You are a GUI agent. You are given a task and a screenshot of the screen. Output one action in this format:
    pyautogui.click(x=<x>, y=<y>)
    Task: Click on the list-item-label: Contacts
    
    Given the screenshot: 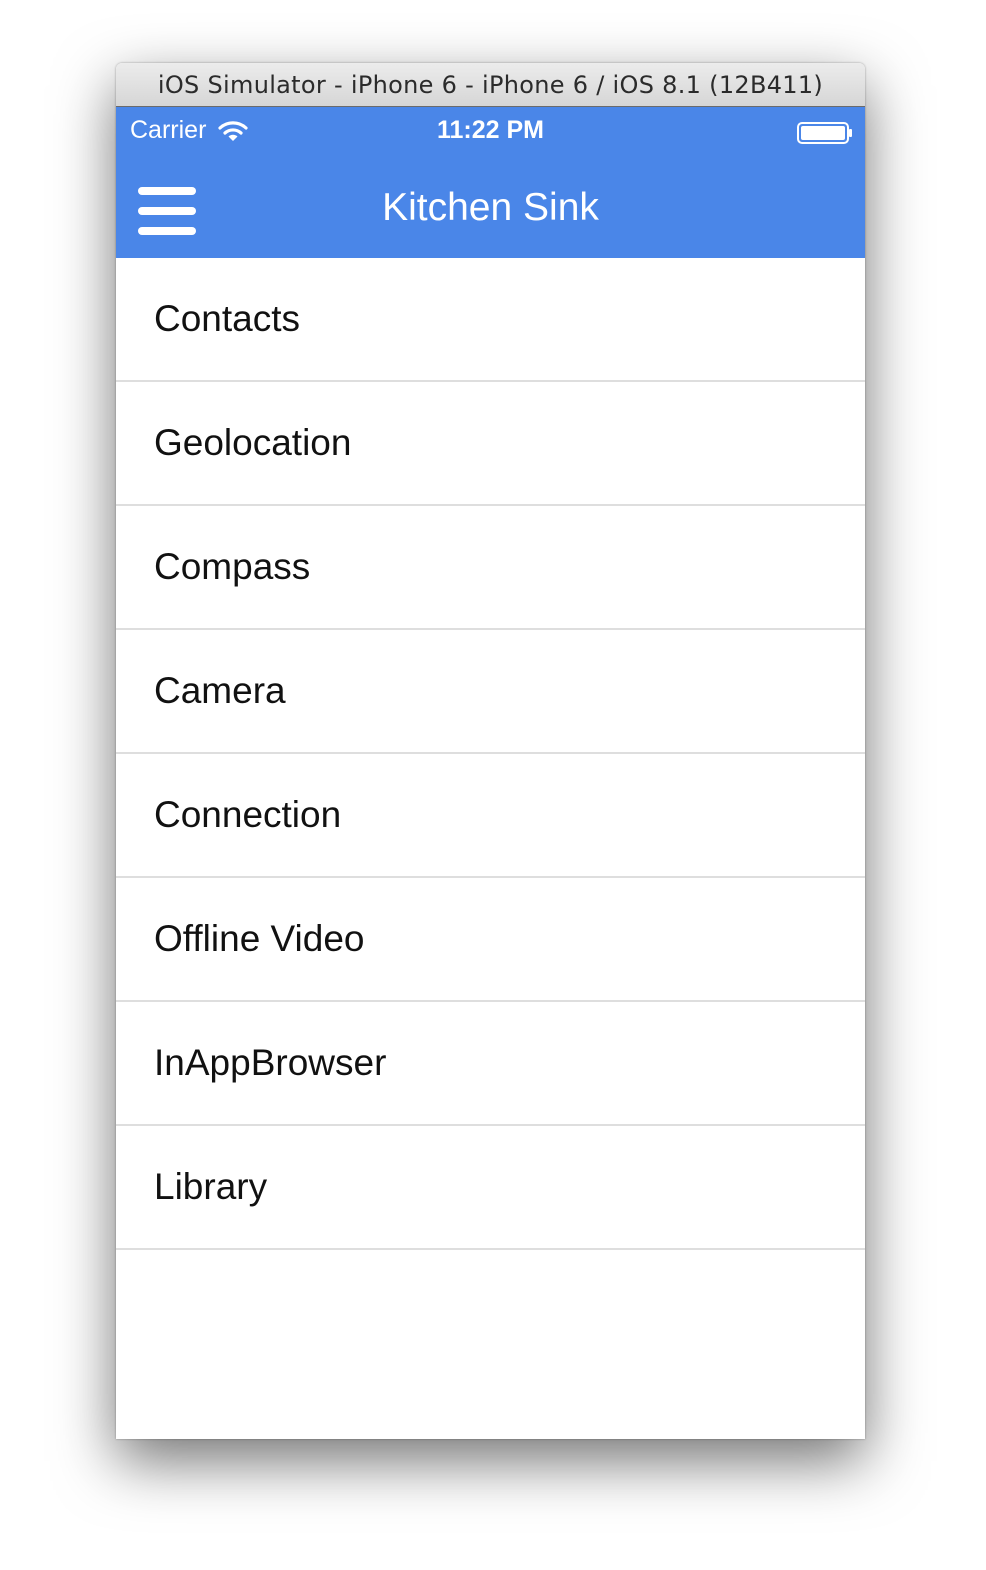 What is the action you would take?
    pyautogui.click(x=227, y=318)
    